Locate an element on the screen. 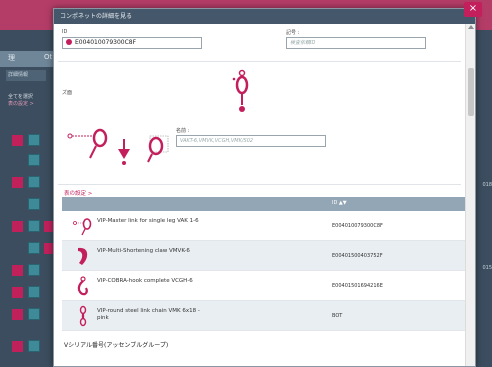  rfid-icon is located at coordinates (69, 42).